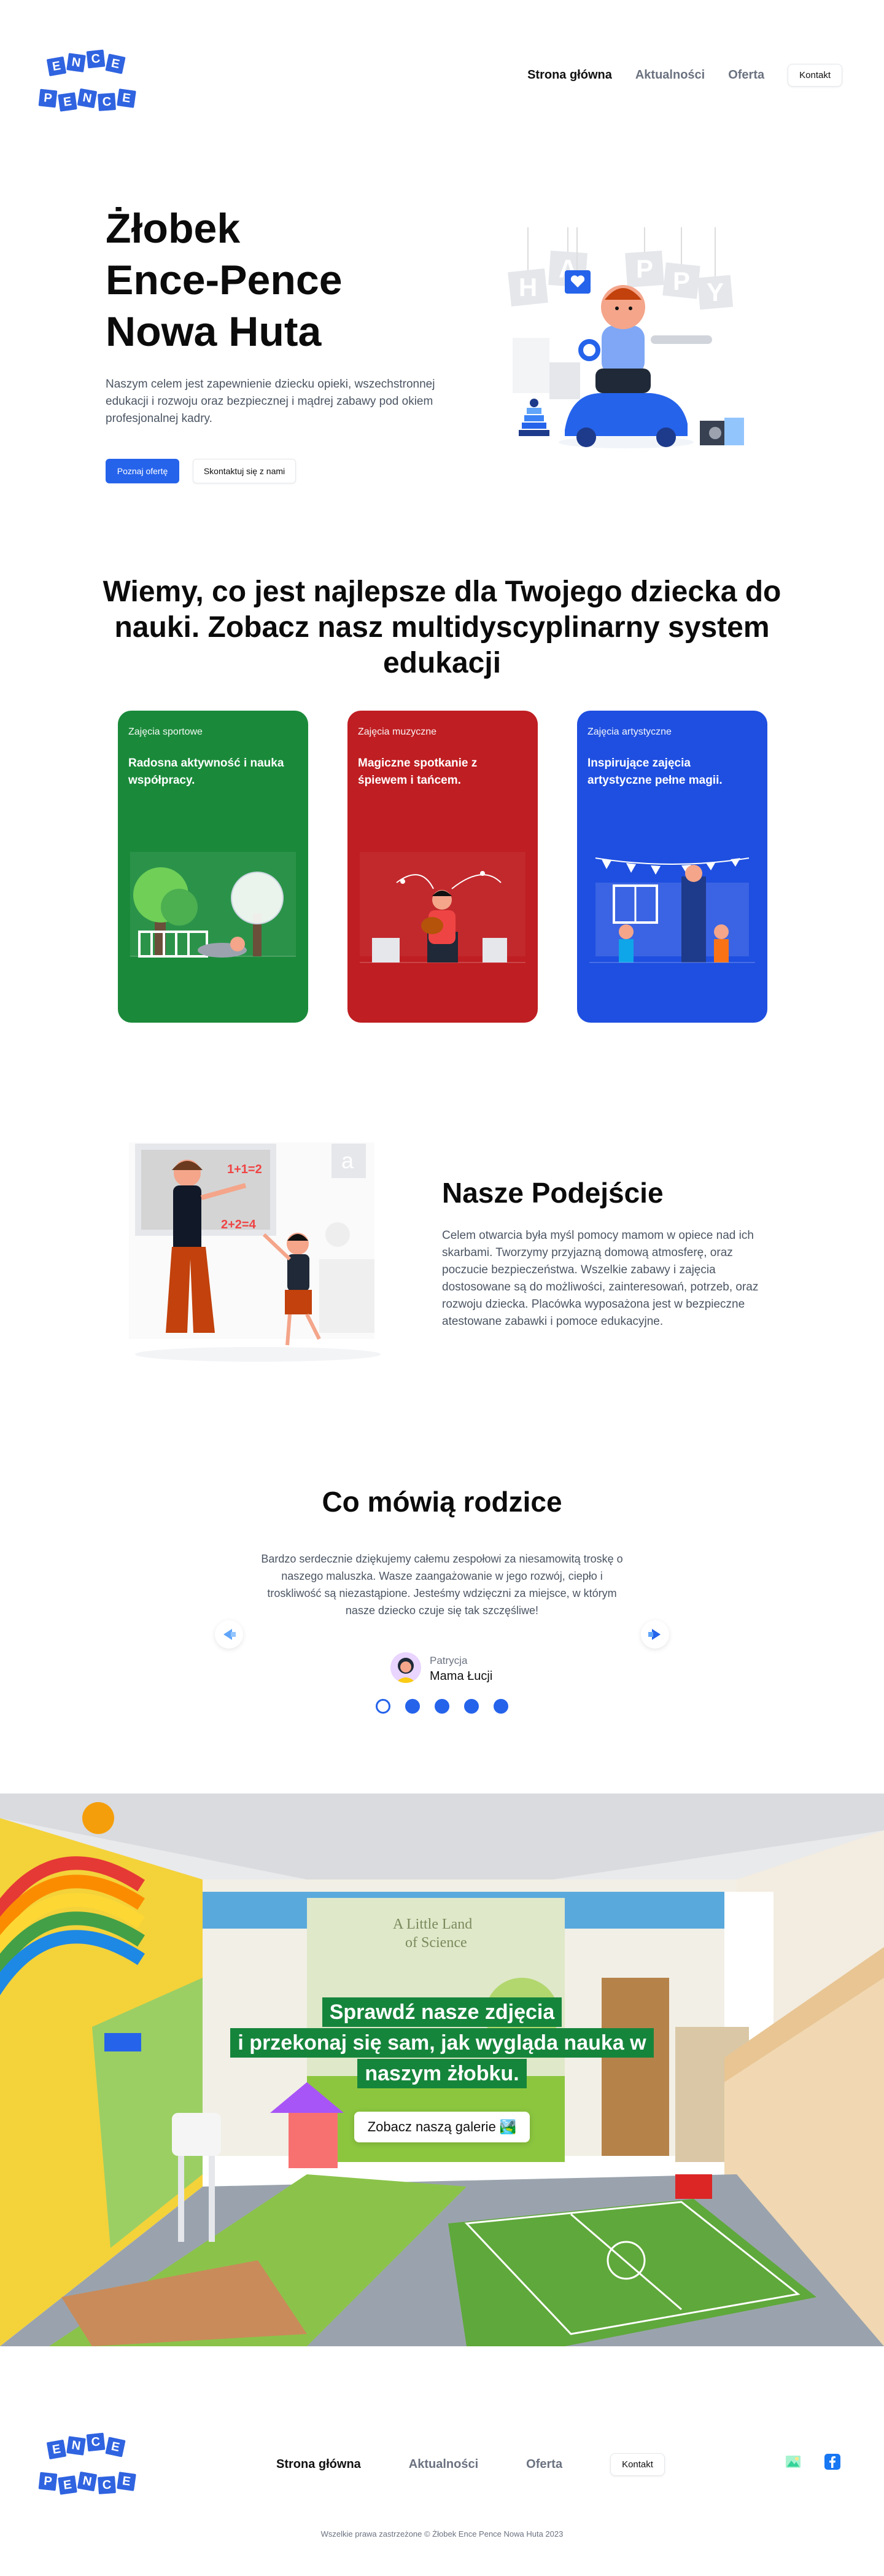 The width and height of the screenshot is (884, 2576). I want to click on mural-text: A Little Land, so click(433, 1924).